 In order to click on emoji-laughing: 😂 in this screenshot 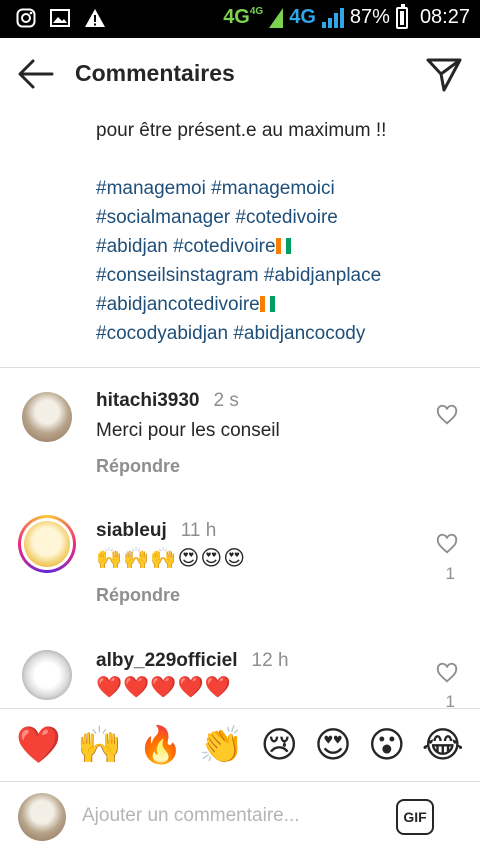, I will do `click(443, 745)`.